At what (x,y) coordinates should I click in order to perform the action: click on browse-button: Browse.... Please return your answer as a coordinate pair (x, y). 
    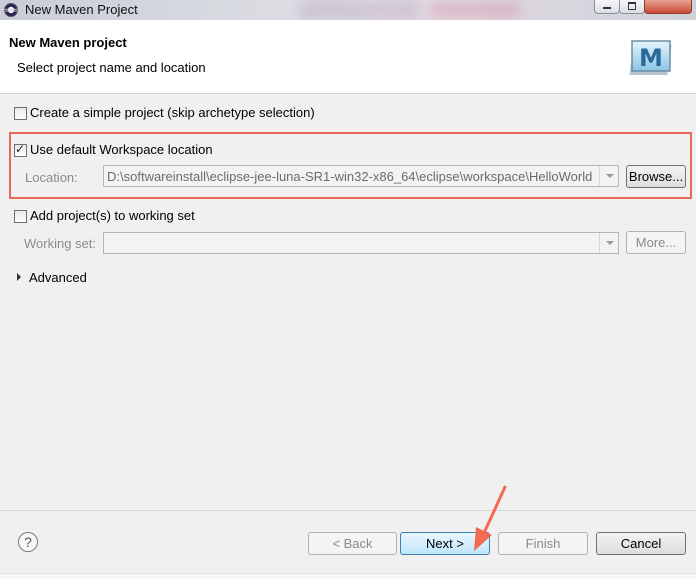
    Looking at the image, I should click on (656, 176).